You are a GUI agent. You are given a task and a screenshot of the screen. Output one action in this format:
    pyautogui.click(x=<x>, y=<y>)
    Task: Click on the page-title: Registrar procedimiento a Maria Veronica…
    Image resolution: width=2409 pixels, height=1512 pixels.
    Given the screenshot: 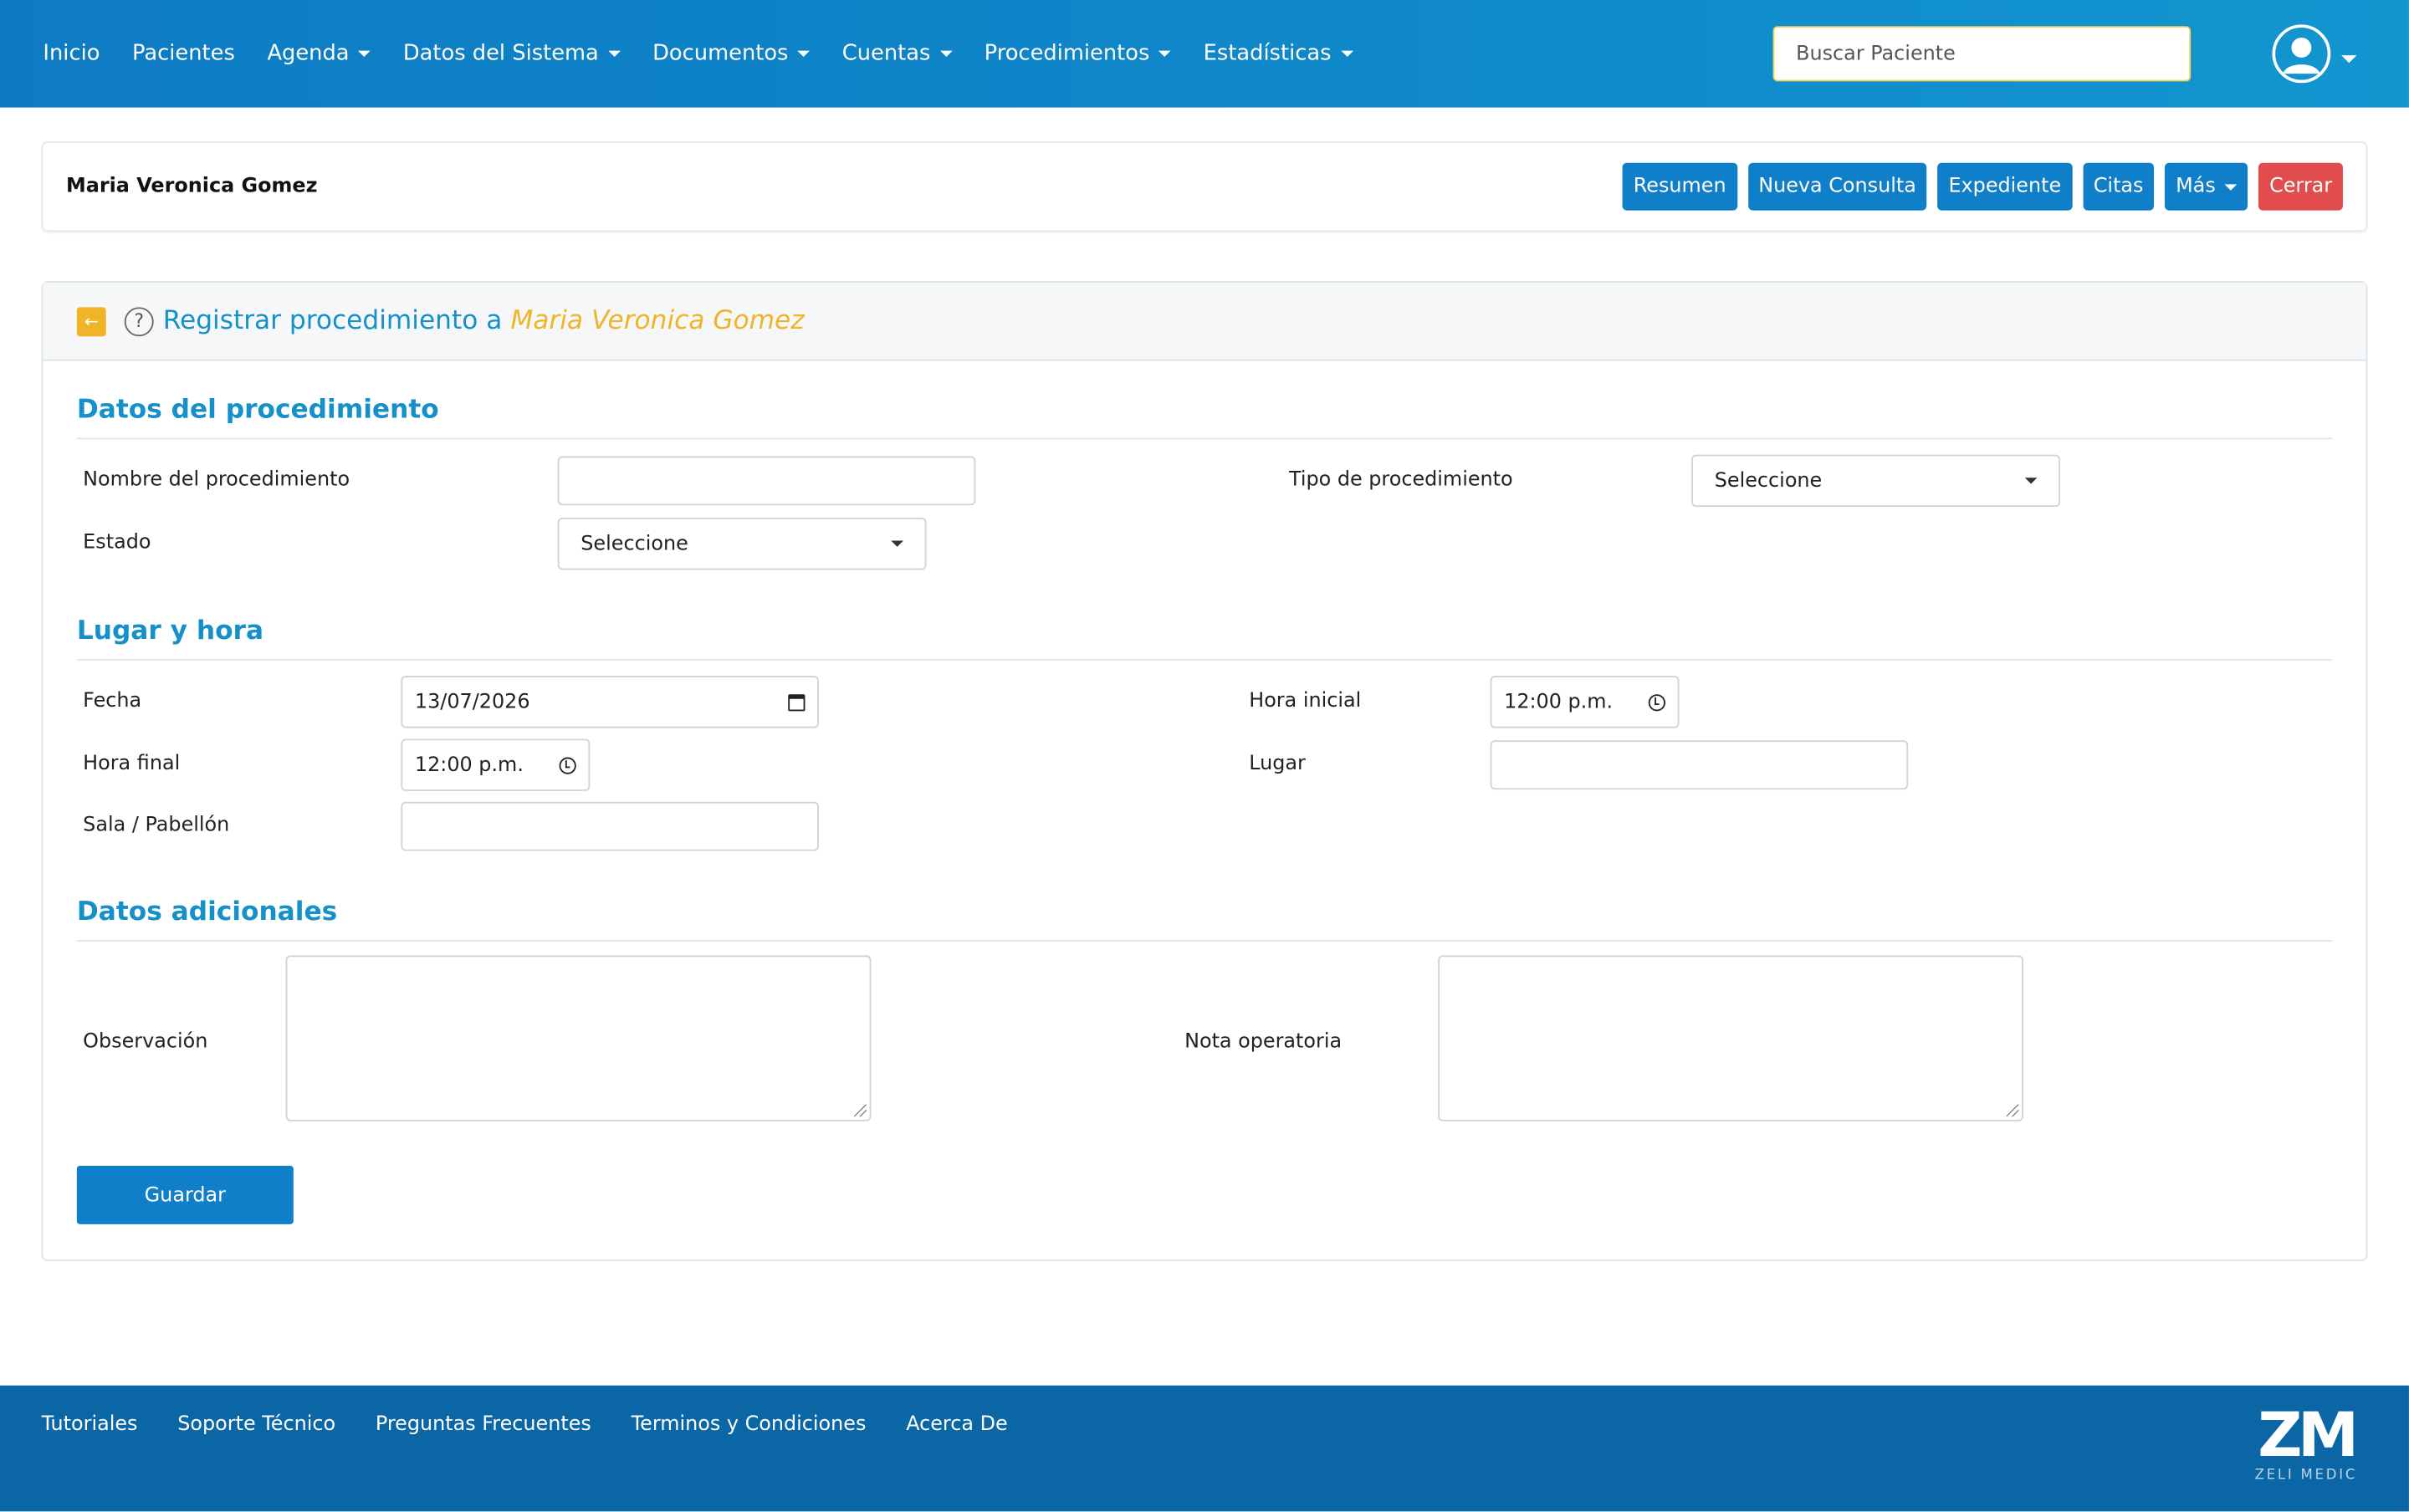 What is the action you would take?
    pyautogui.click(x=484, y=321)
    